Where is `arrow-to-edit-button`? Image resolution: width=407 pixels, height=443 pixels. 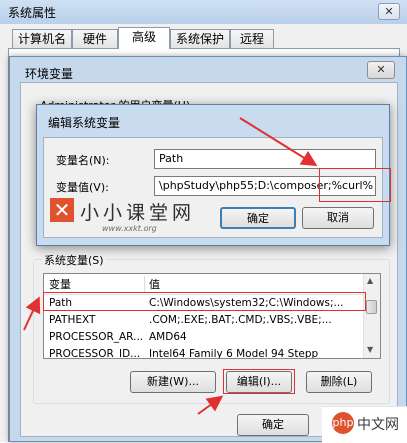 arrow-to-edit-button is located at coordinates (210, 405).